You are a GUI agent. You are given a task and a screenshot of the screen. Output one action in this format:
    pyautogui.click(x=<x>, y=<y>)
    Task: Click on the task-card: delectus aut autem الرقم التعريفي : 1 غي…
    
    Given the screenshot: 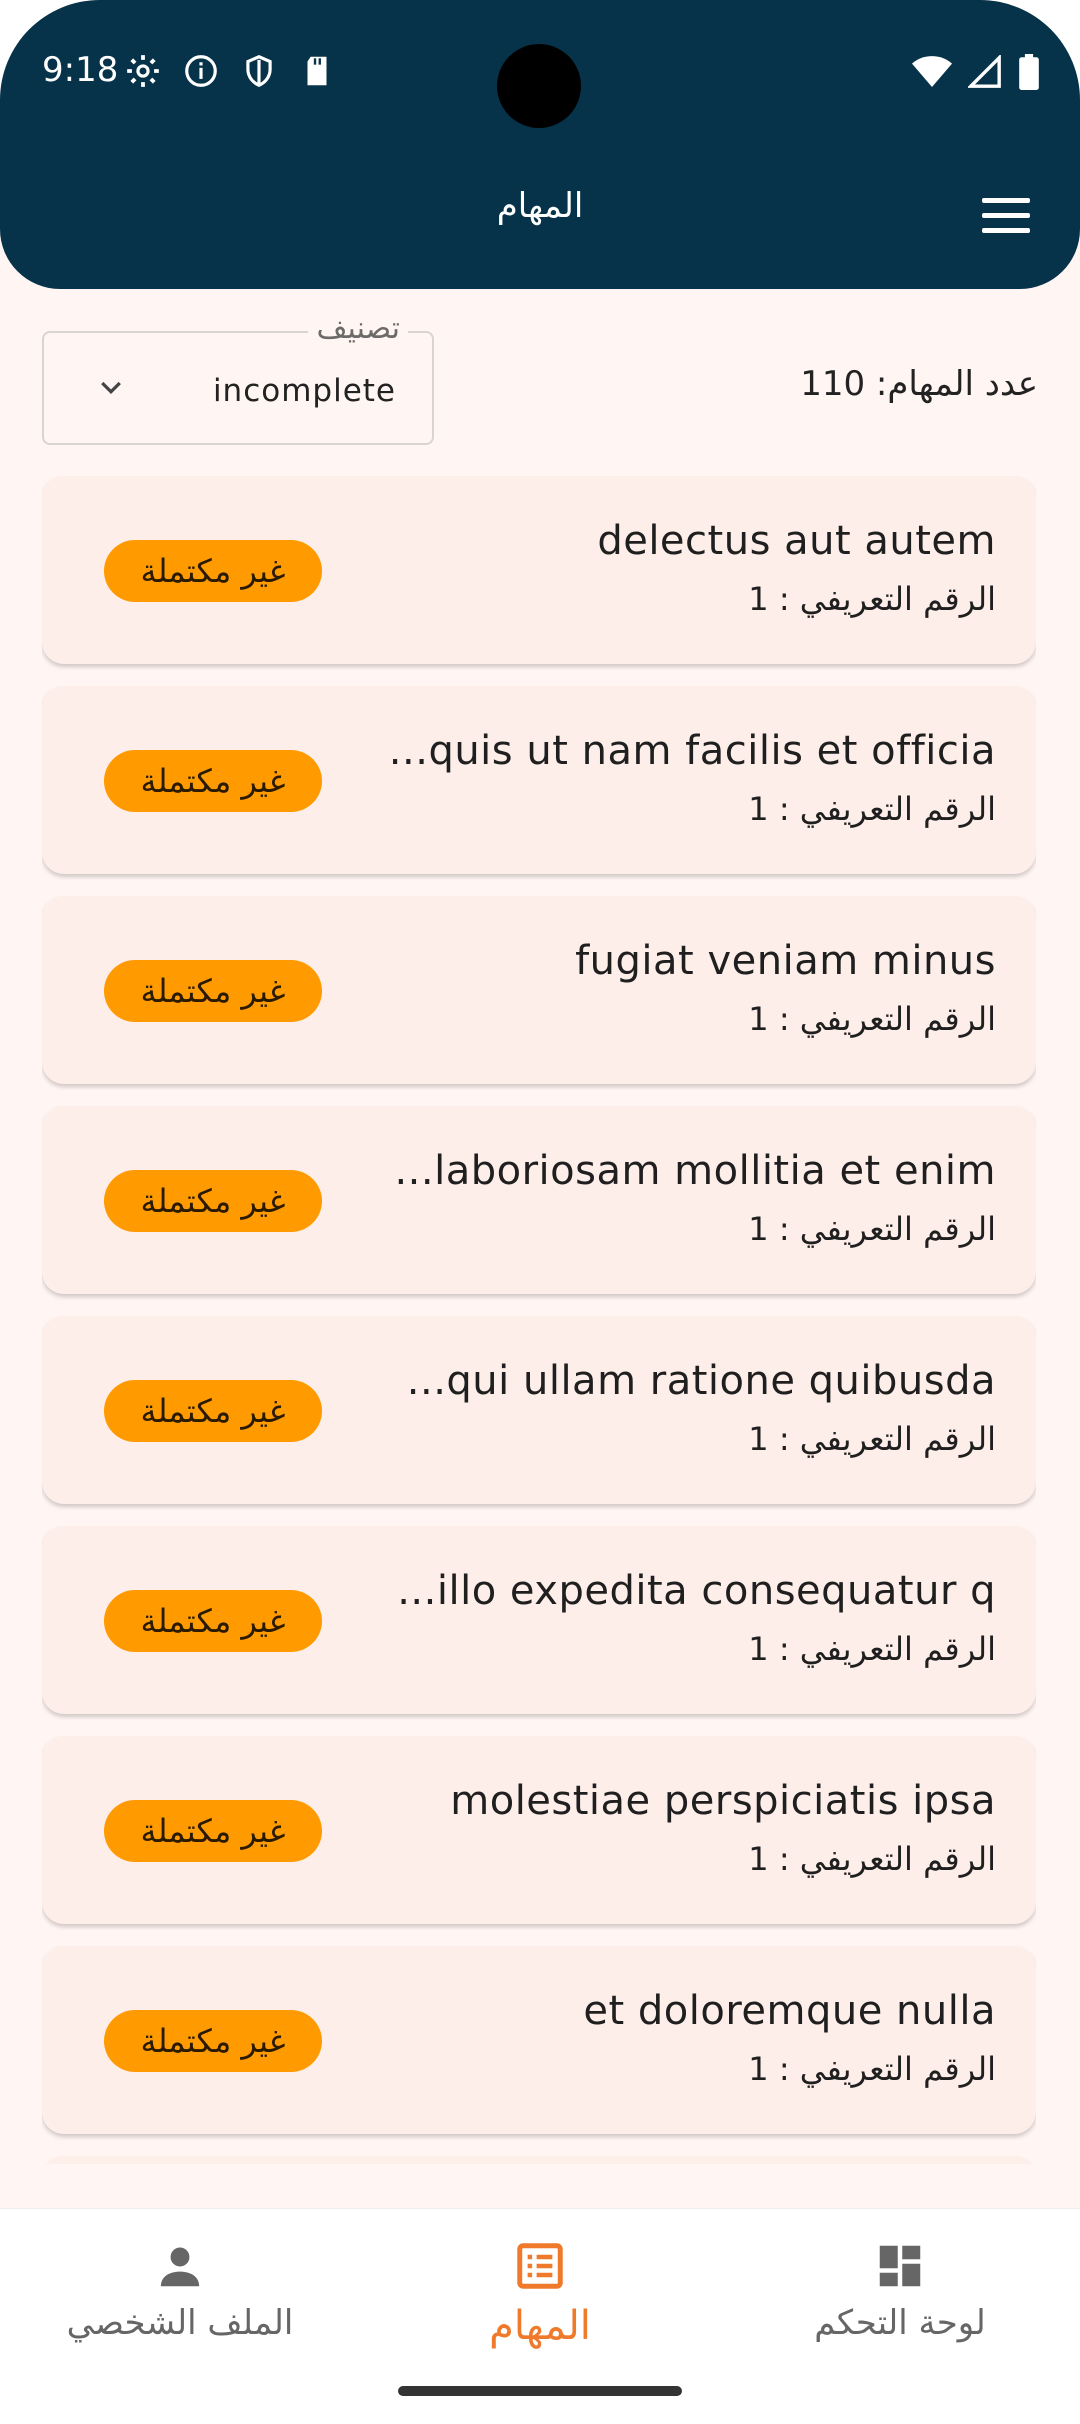 What is the action you would take?
    pyautogui.click(x=539, y=570)
    